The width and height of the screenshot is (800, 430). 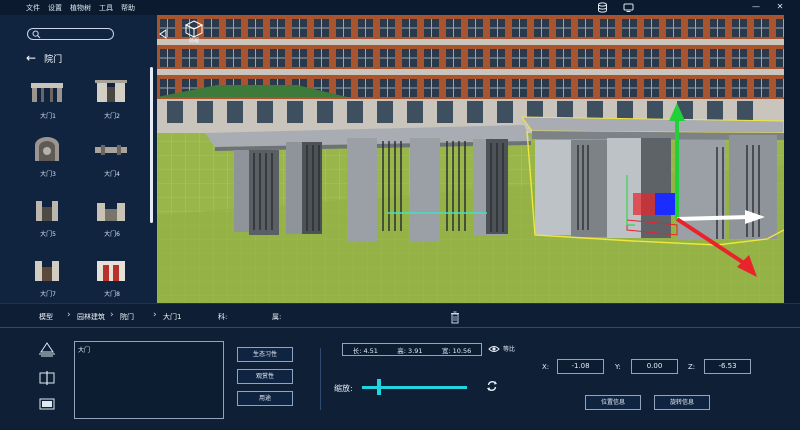 I want to click on scale-label: 缩放:, so click(x=343, y=388).